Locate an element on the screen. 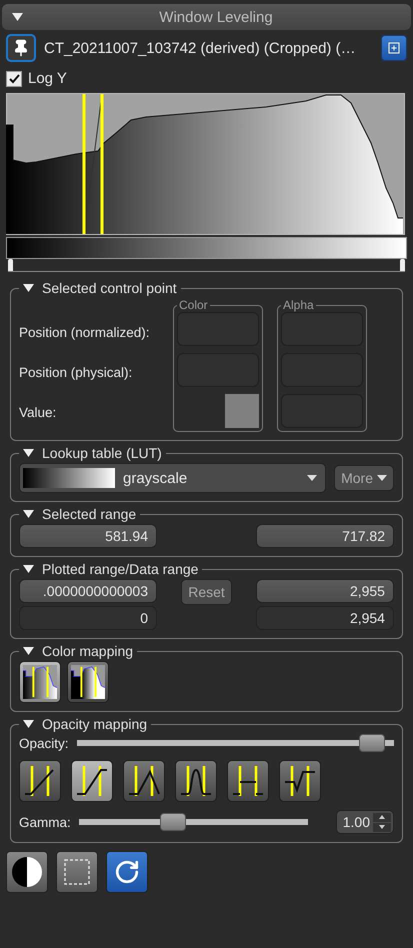 The height and width of the screenshot is (948, 413). reset-button: Reset is located at coordinates (206, 592).